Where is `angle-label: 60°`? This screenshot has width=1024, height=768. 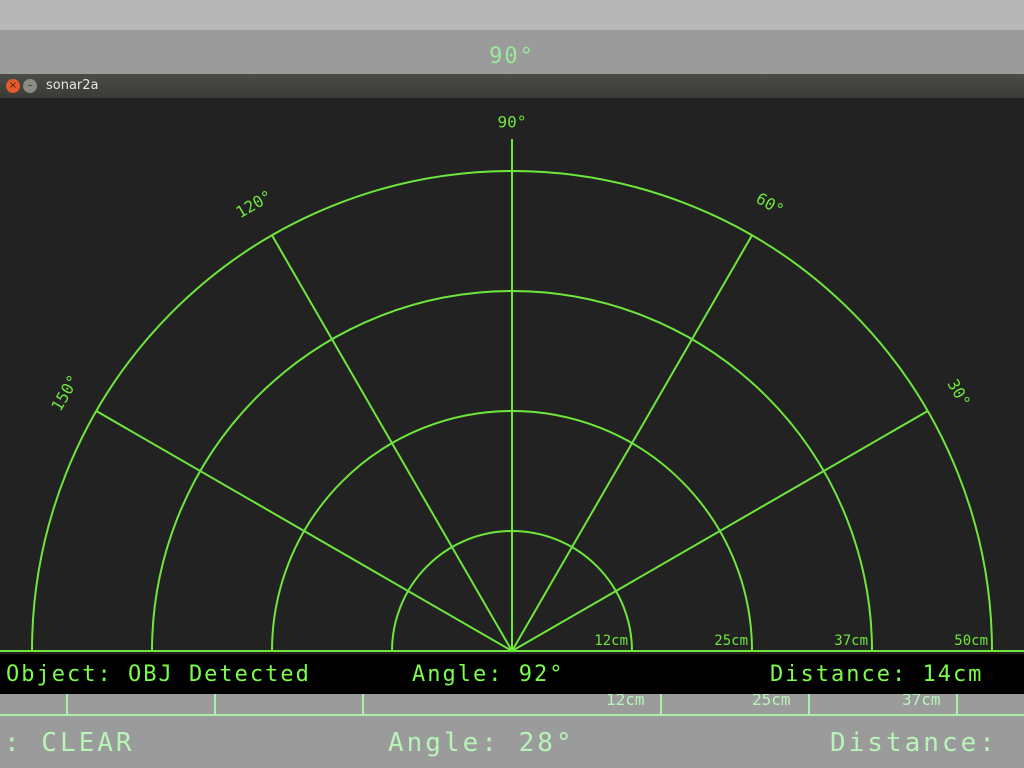
angle-label: 60° is located at coordinates (770, 204).